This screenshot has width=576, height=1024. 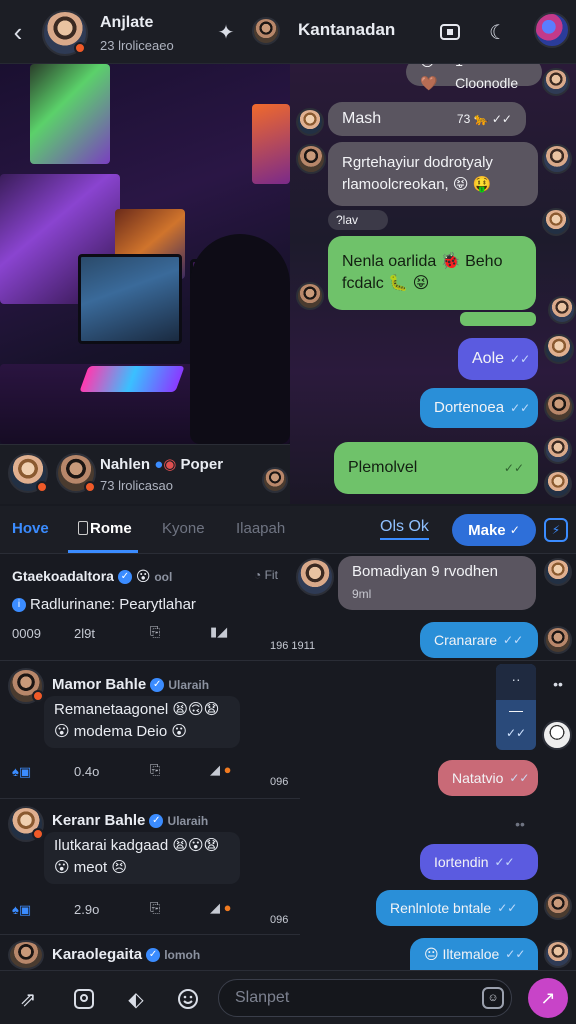 I want to click on post-body-line: 😮 modema Deio 😮, so click(x=120, y=731).